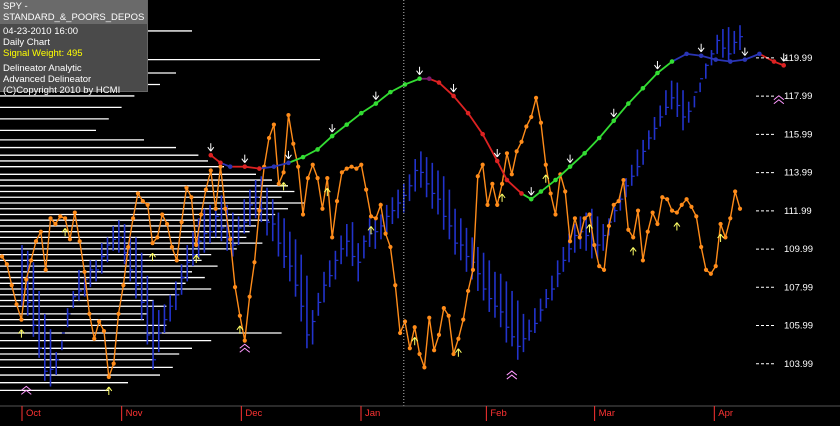 The height and width of the screenshot is (426, 840). What do you see at coordinates (798, 287) in the screenshot?
I see `y-tick-label: 107.99` at bounding box center [798, 287].